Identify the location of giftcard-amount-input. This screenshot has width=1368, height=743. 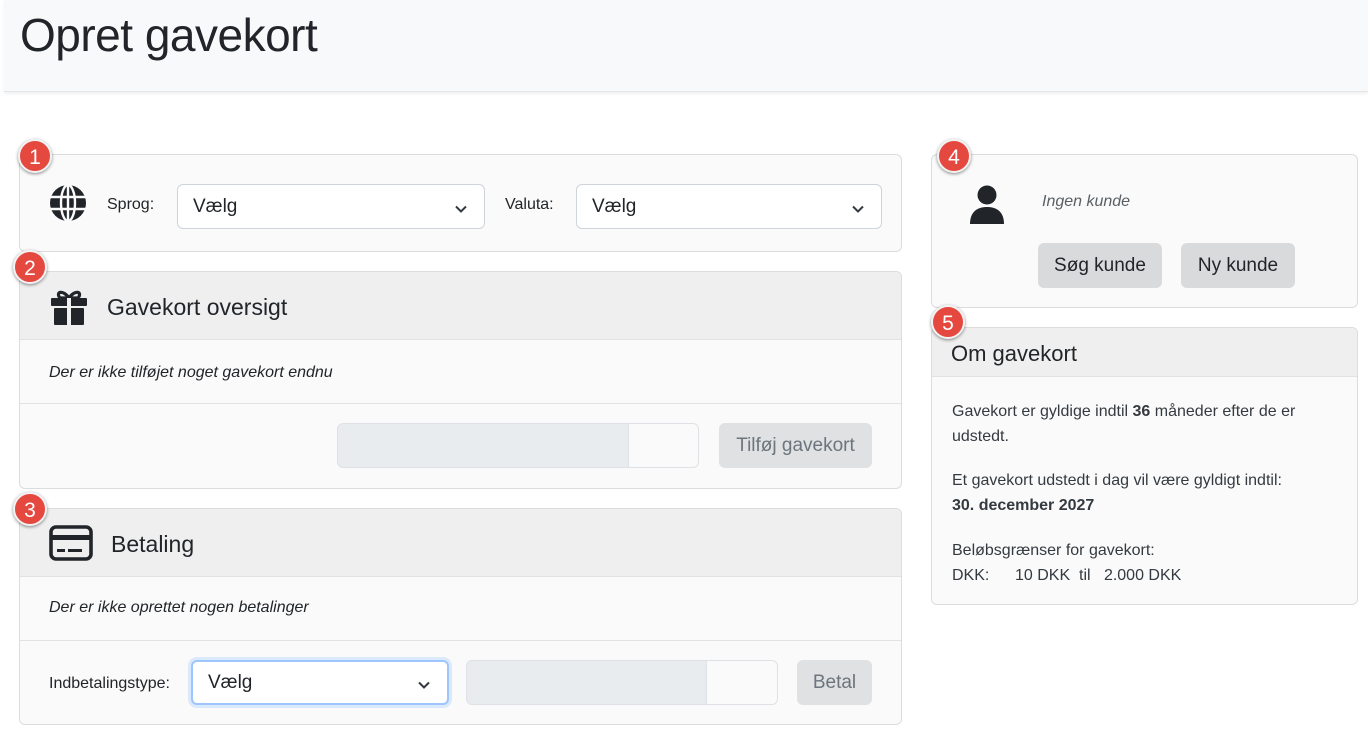
(483, 445).